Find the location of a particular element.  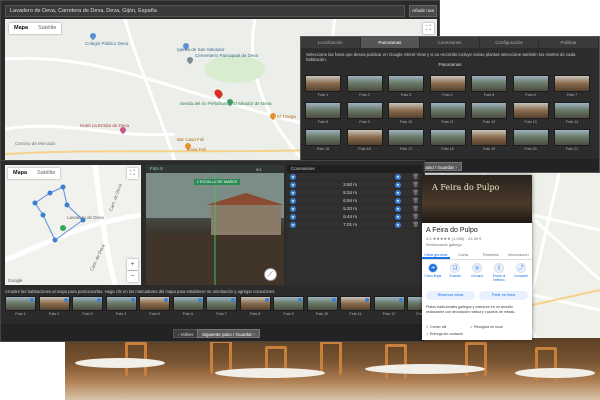

room-thumbnail: Foto 1 is located at coordinates (20, 307).